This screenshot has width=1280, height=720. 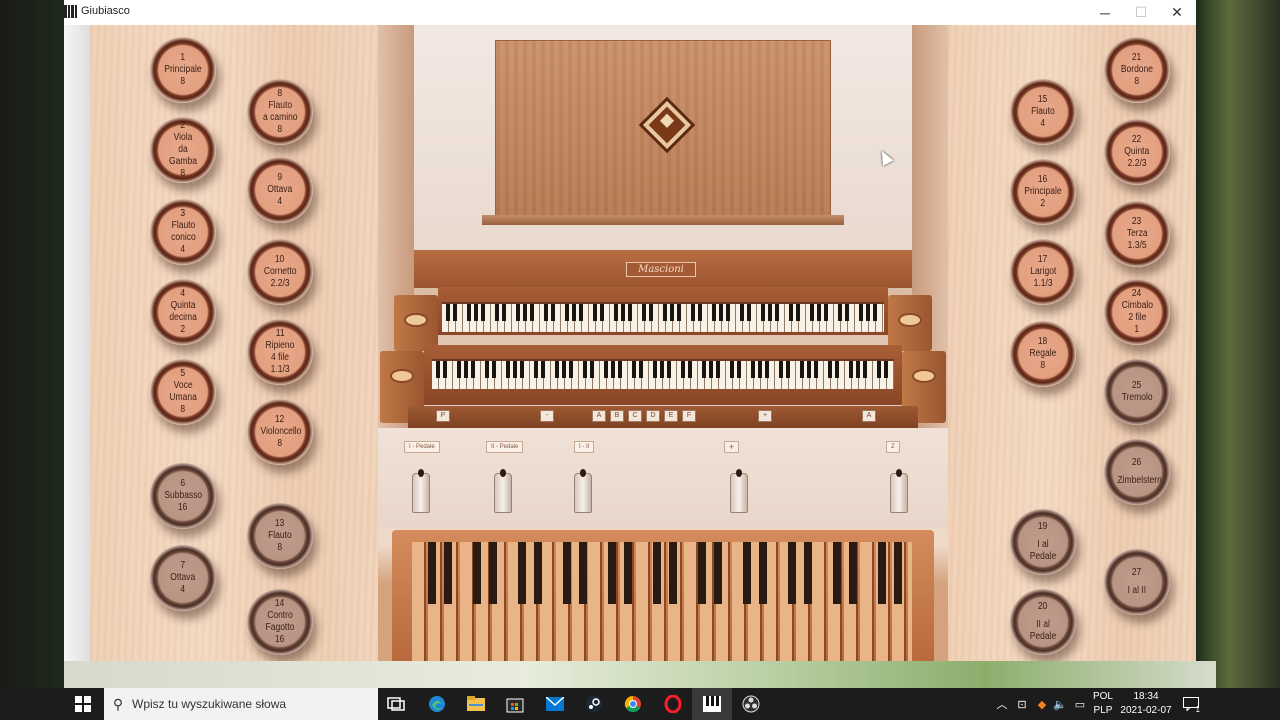 I want to click on toe-stud-plus, so click(x=739, y=491).